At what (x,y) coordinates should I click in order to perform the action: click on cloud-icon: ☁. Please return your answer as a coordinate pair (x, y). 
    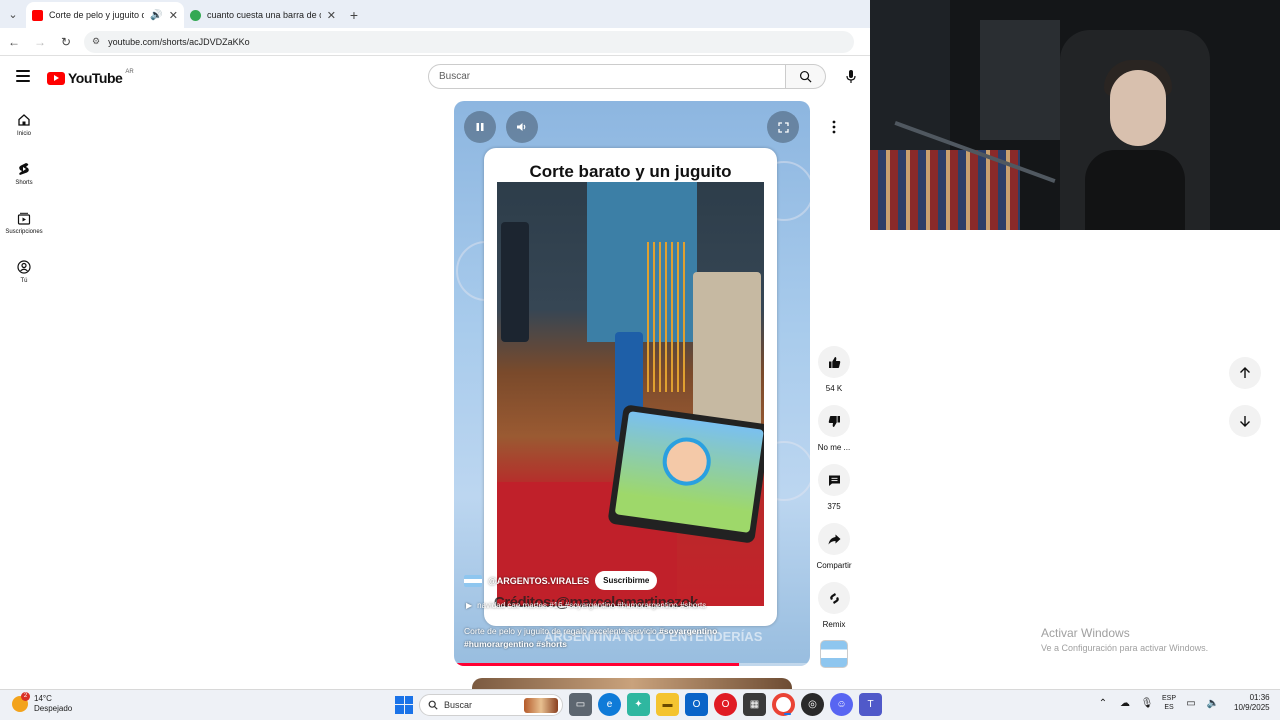
    Looking at the image, I should click on (1125, 703).